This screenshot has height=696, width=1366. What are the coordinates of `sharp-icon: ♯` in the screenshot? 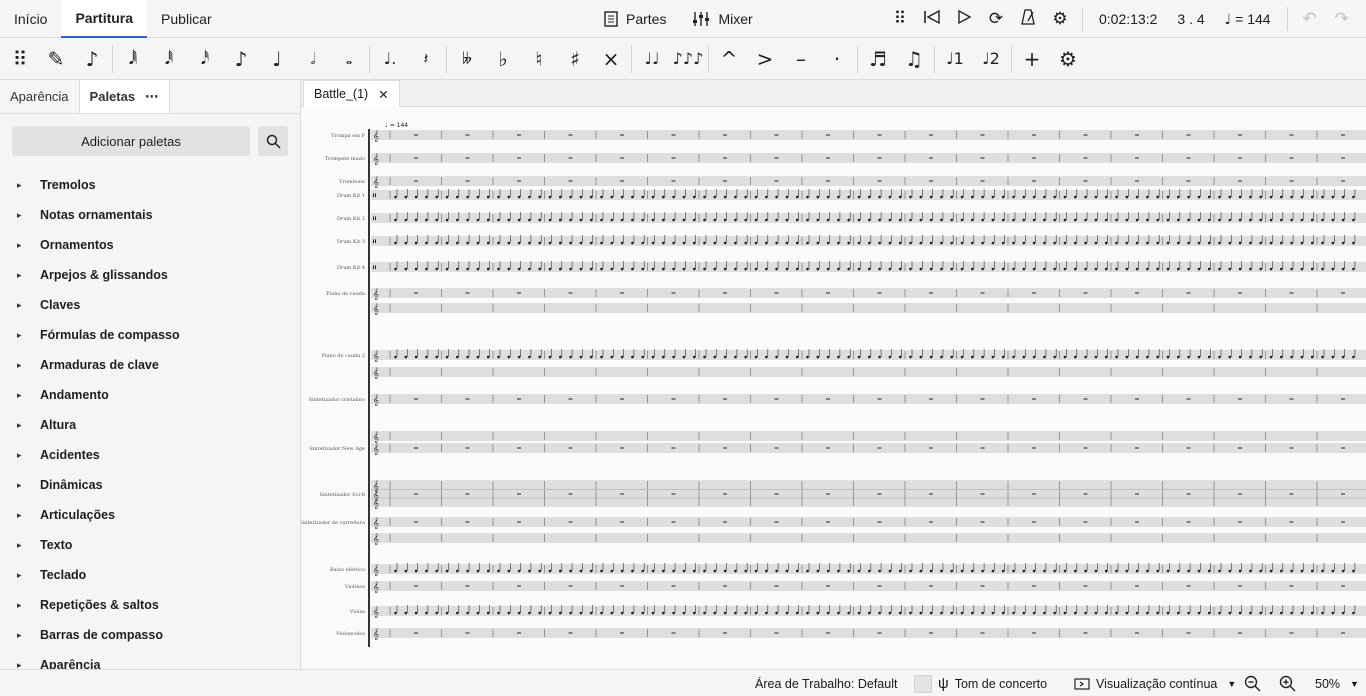 It's located at (575, 59).